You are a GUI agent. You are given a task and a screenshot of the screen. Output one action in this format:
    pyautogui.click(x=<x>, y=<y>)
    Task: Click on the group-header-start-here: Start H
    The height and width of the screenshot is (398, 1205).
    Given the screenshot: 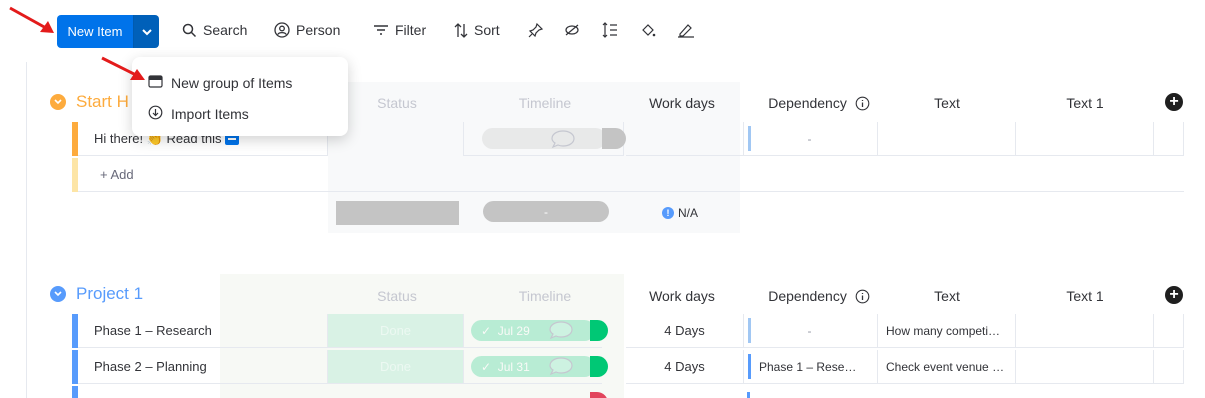 What is the action you would take?
    pyautogui.click(x=89, y=102)
    